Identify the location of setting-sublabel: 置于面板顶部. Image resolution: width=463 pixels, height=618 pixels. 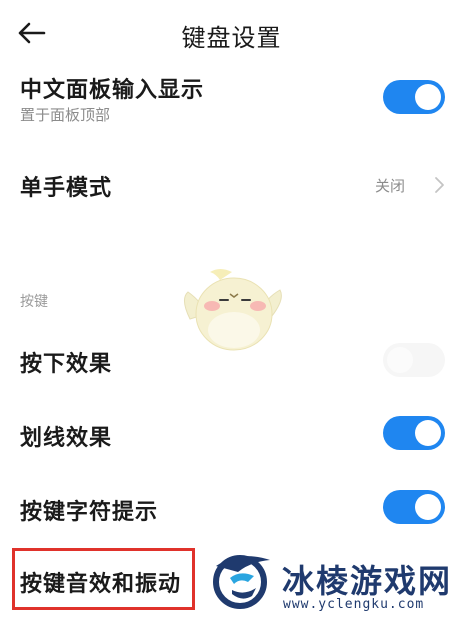
(65, 115).